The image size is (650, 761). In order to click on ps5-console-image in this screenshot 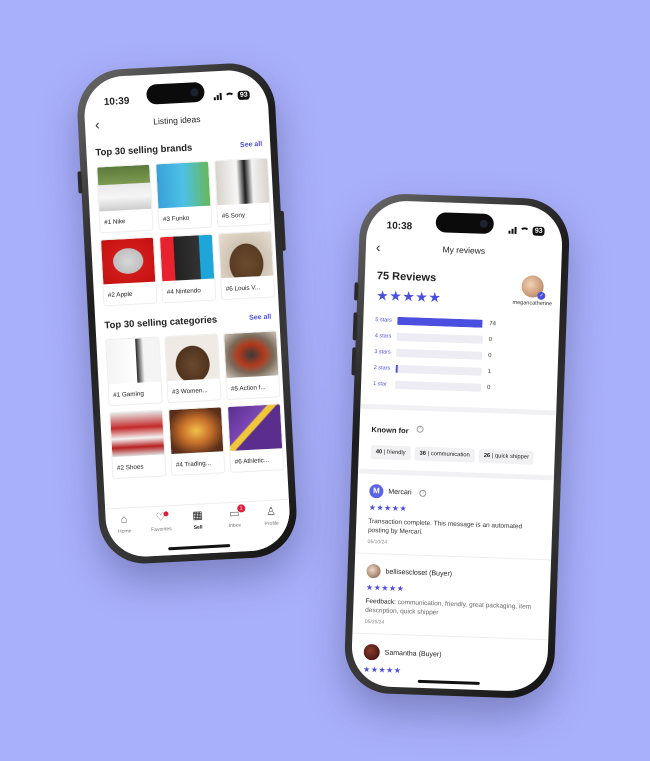, I will do `click(242, 182)`.